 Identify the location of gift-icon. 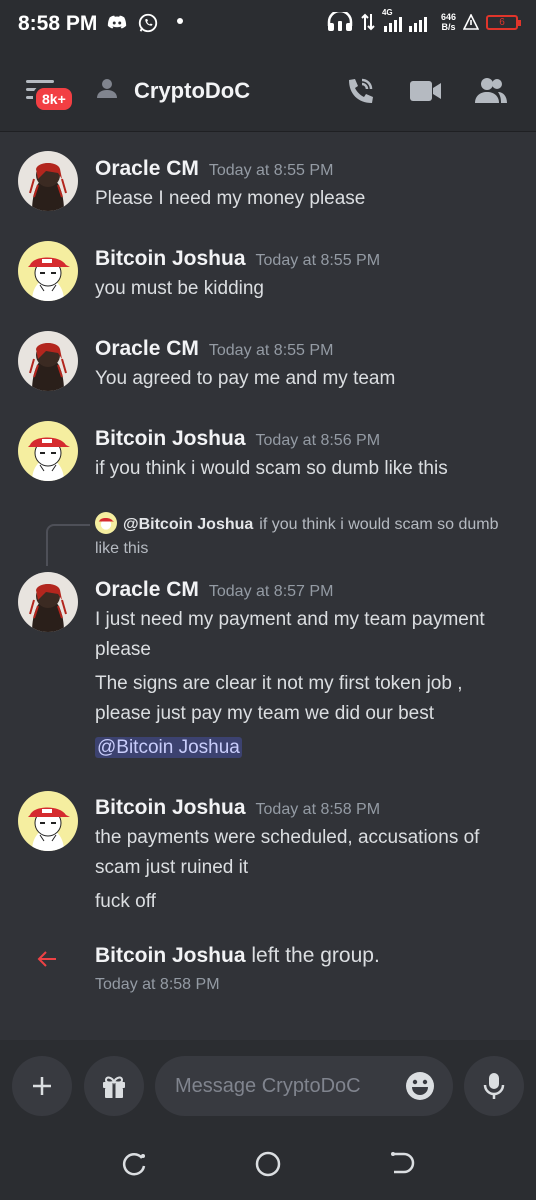
(114, 1087).